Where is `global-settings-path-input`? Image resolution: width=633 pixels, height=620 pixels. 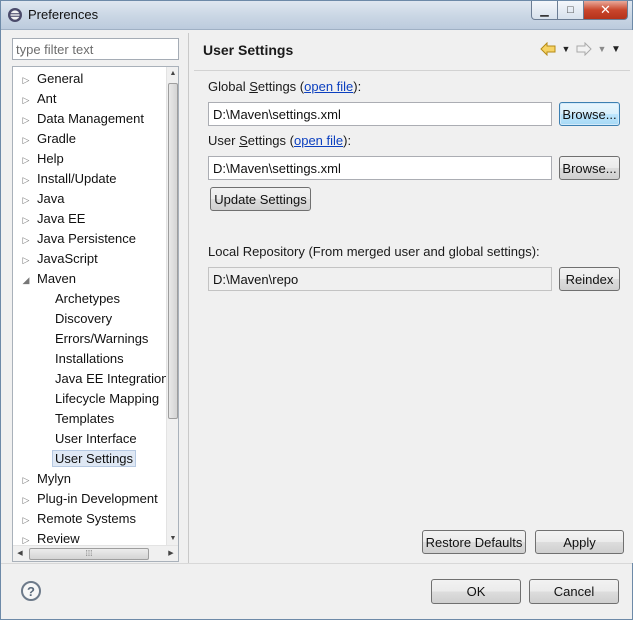 global-settings-path-input is located at coordinates (380, 114).